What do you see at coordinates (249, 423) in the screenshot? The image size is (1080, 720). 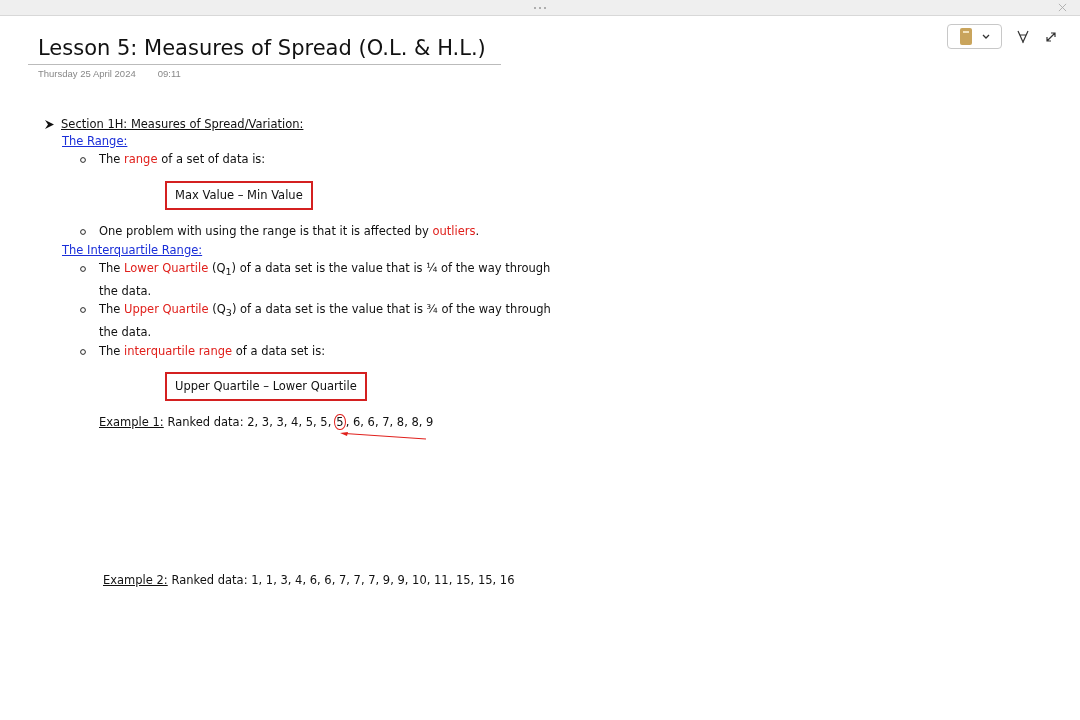 I see `example-text: Ranked data: 2, 3, 3, 4, 5, 5,` at bounding box center [249, 423].